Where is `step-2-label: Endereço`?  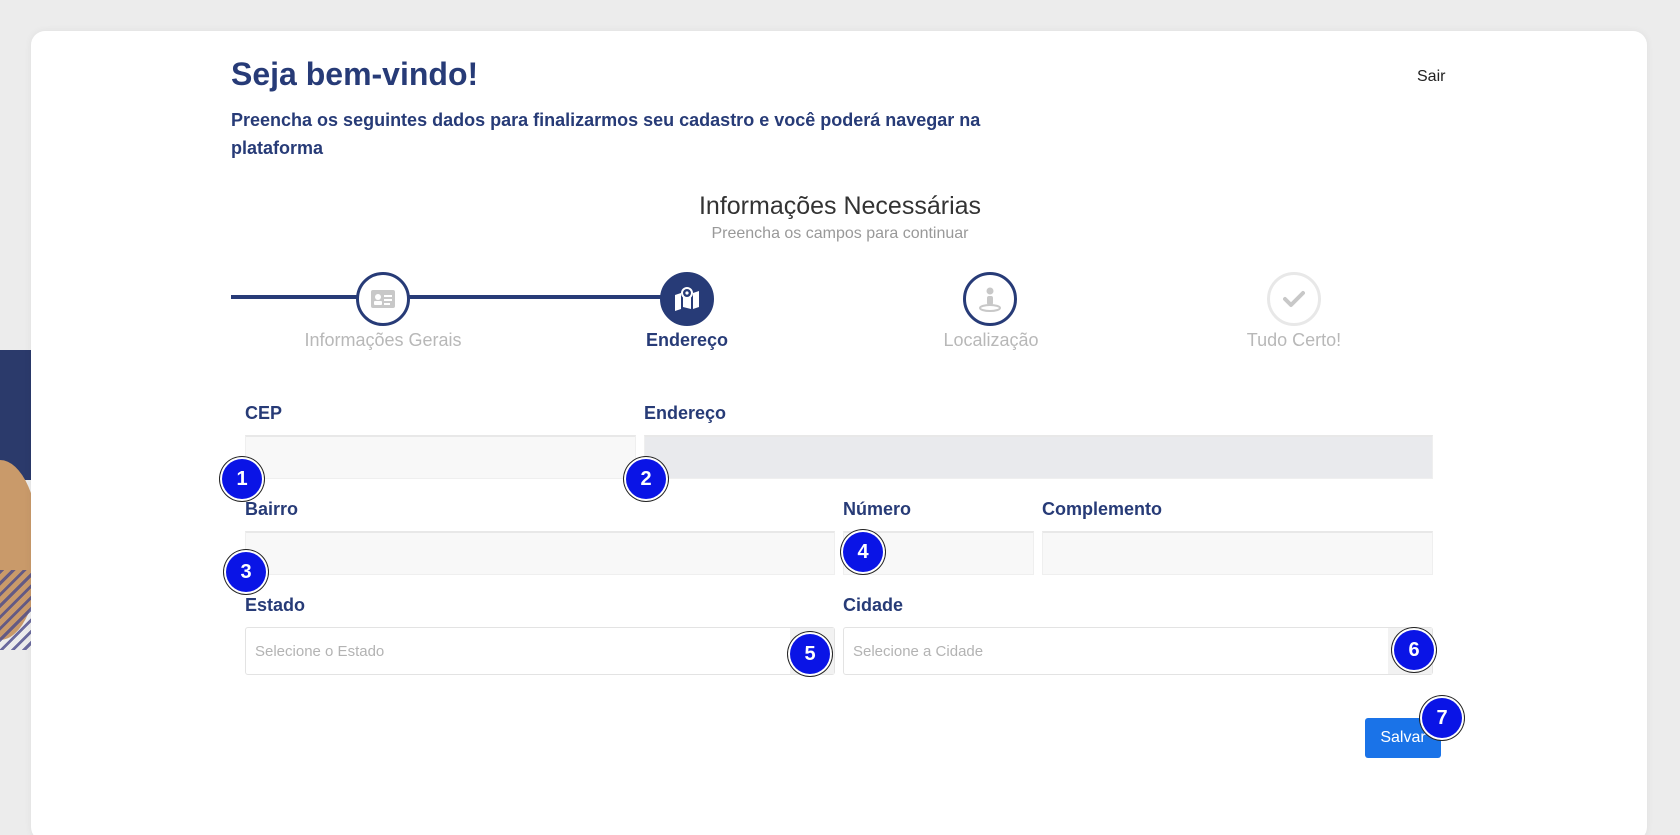 step-2-label: Endereço is located at coordinates (687, 340).